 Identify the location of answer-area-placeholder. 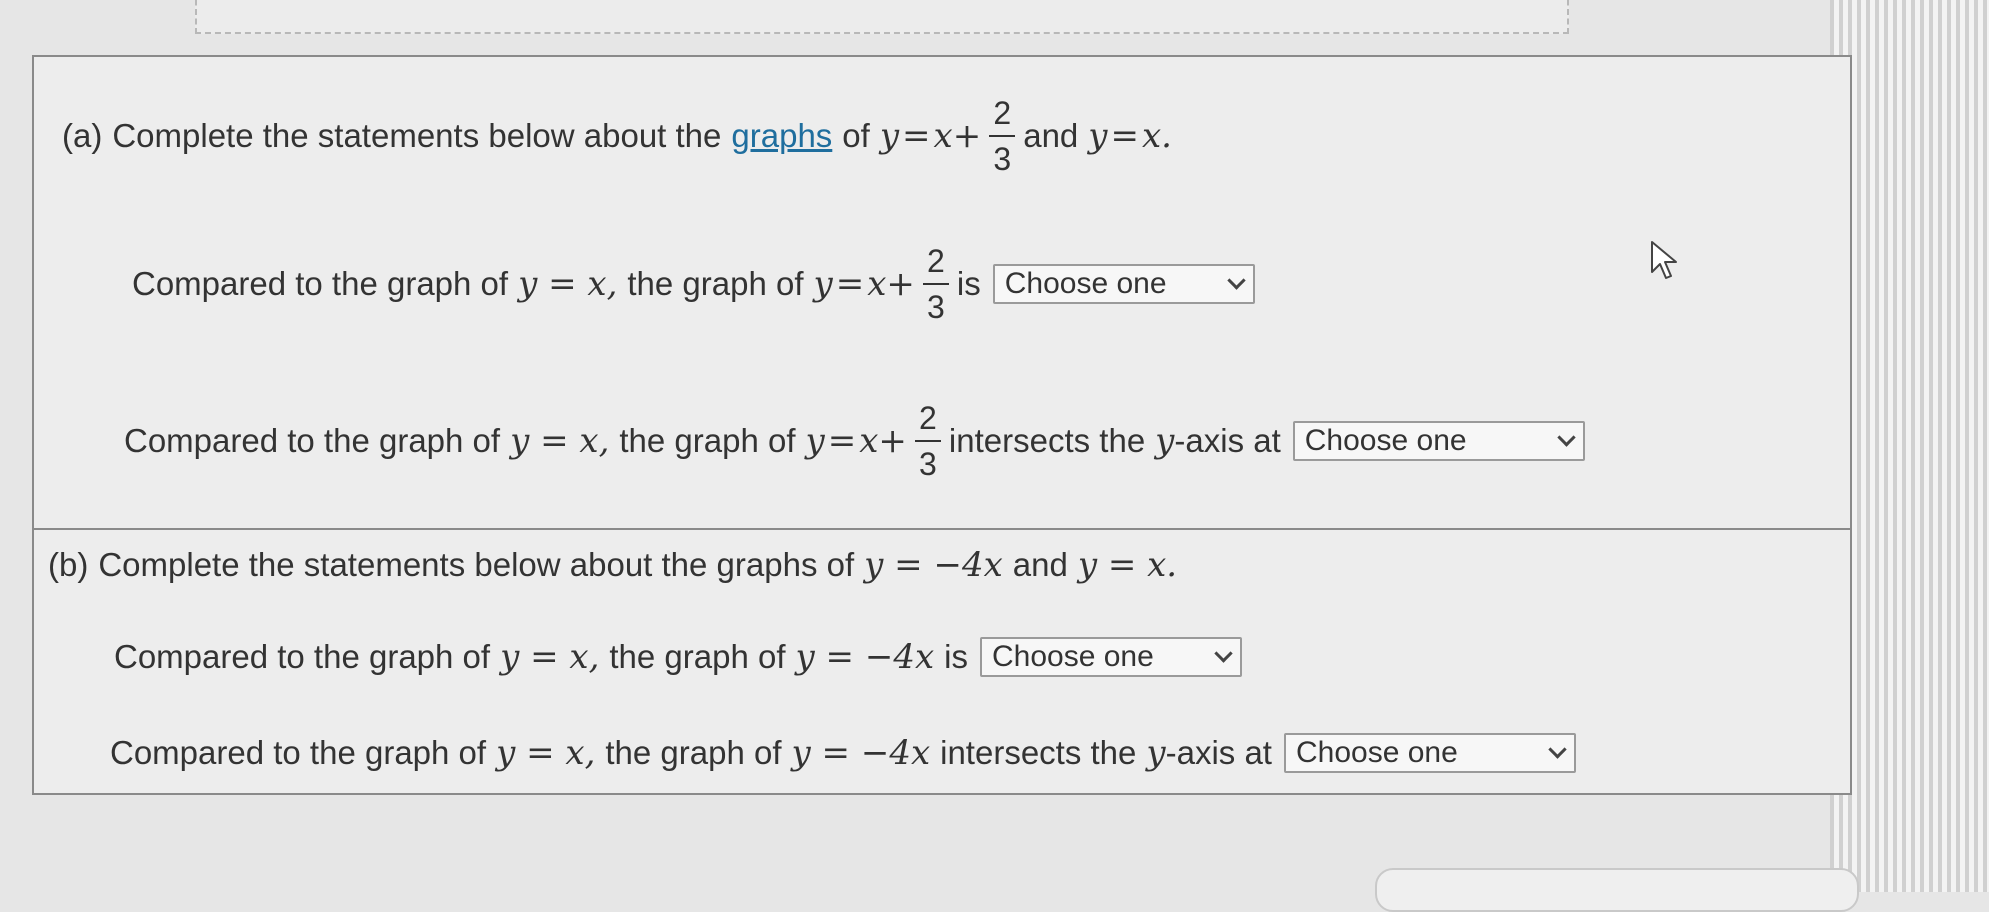
(882, 17).